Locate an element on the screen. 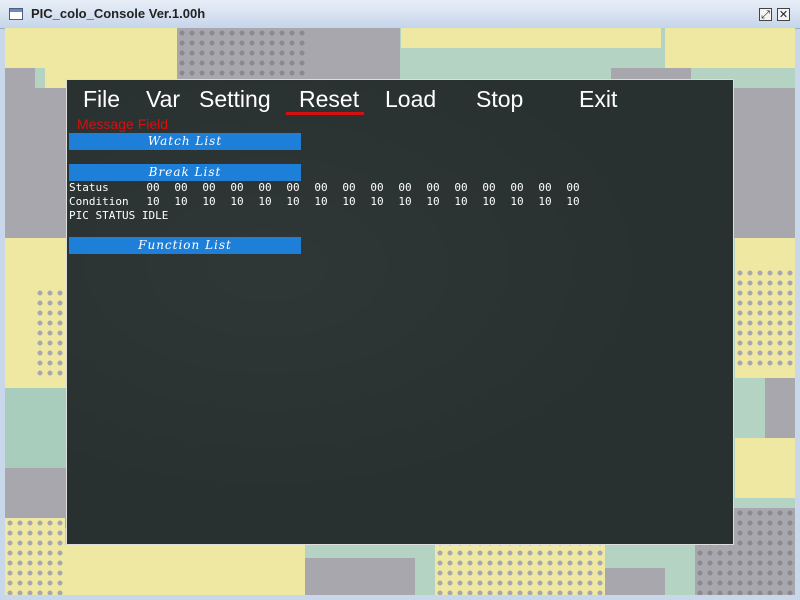 This screenshot has height=600, width=800. status-label: Status is located at coordinates (89, 187).